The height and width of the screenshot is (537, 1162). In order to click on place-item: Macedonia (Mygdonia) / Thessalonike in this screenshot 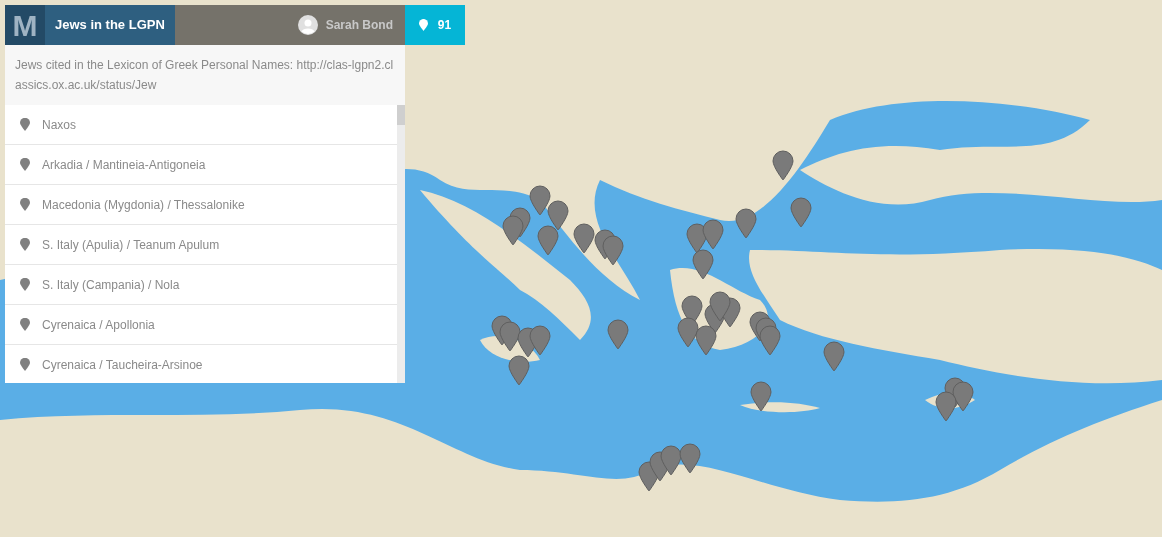, I will do `click(201, 205)`.